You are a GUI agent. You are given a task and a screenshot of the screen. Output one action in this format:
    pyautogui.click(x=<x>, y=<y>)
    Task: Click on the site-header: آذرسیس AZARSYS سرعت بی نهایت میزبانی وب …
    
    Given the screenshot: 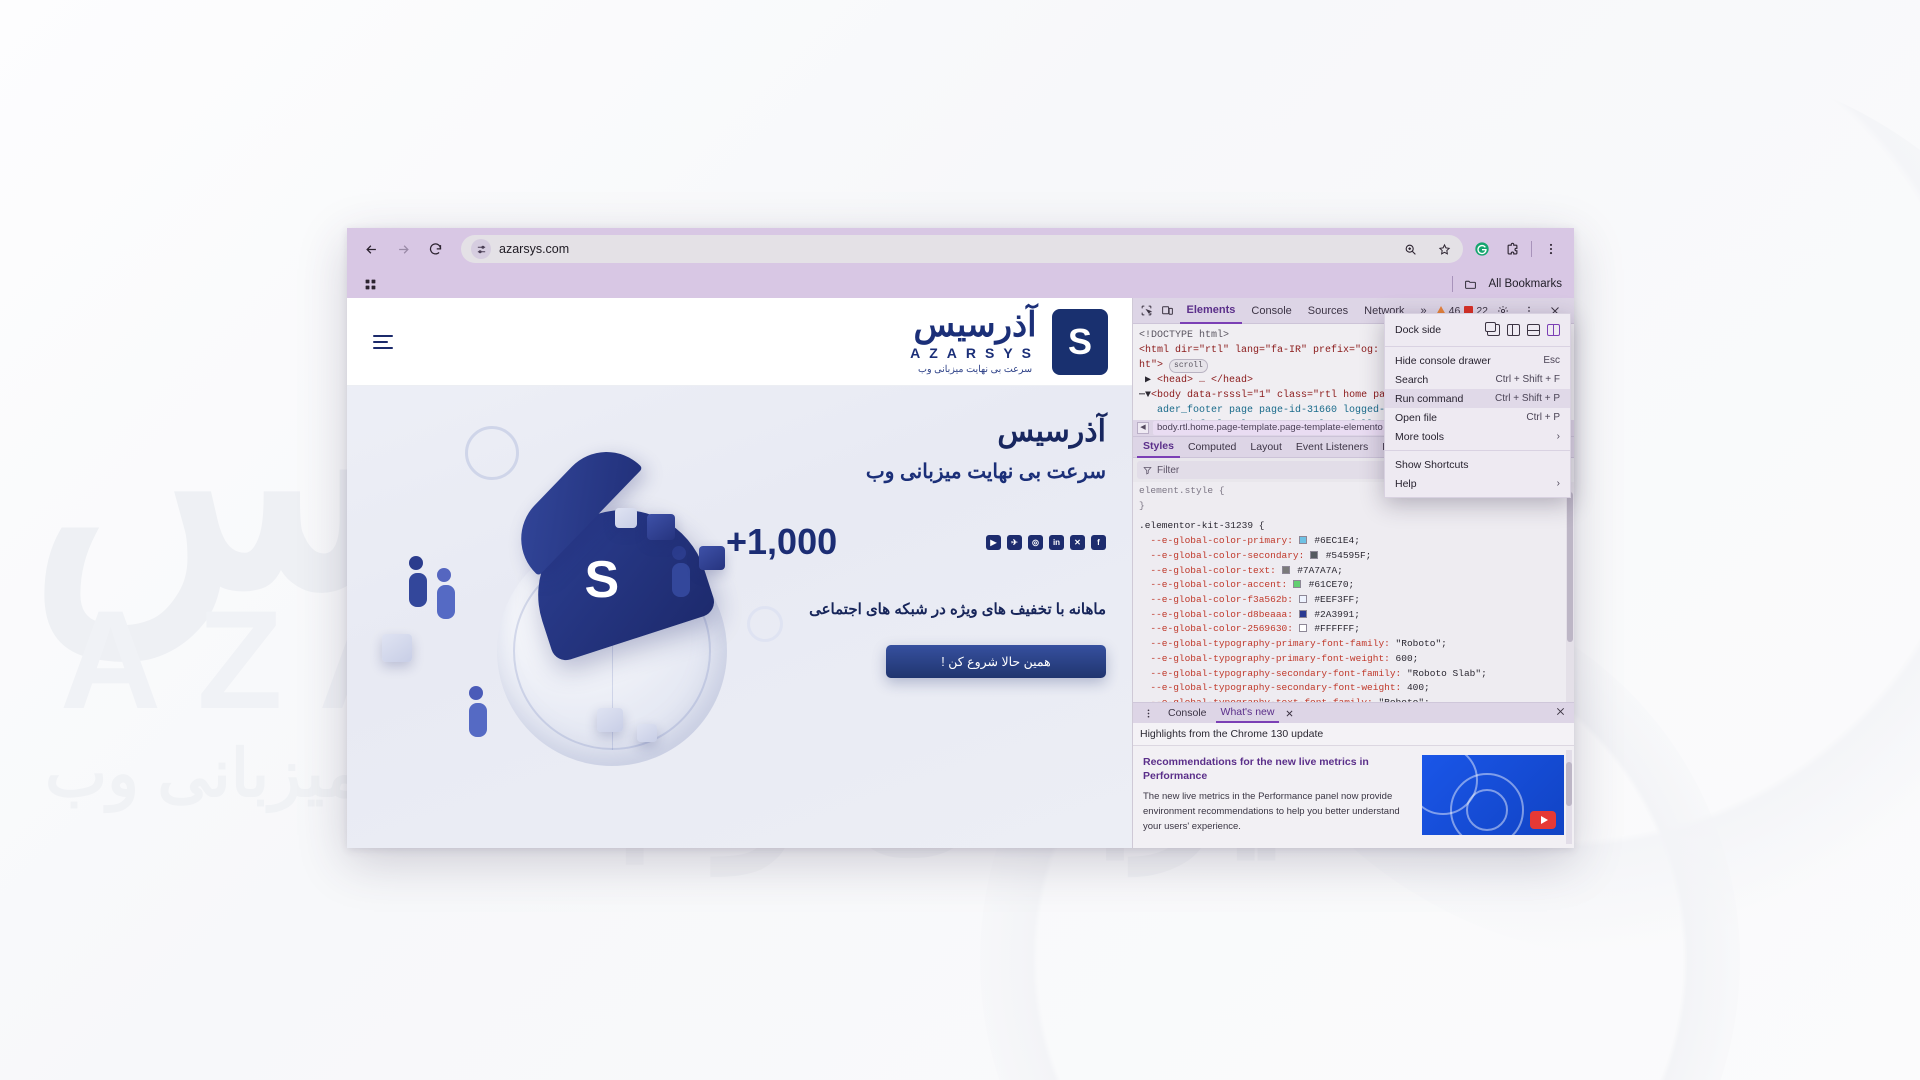 What is the action you would take?
    pyautogui.click(x=739, y=342)
    